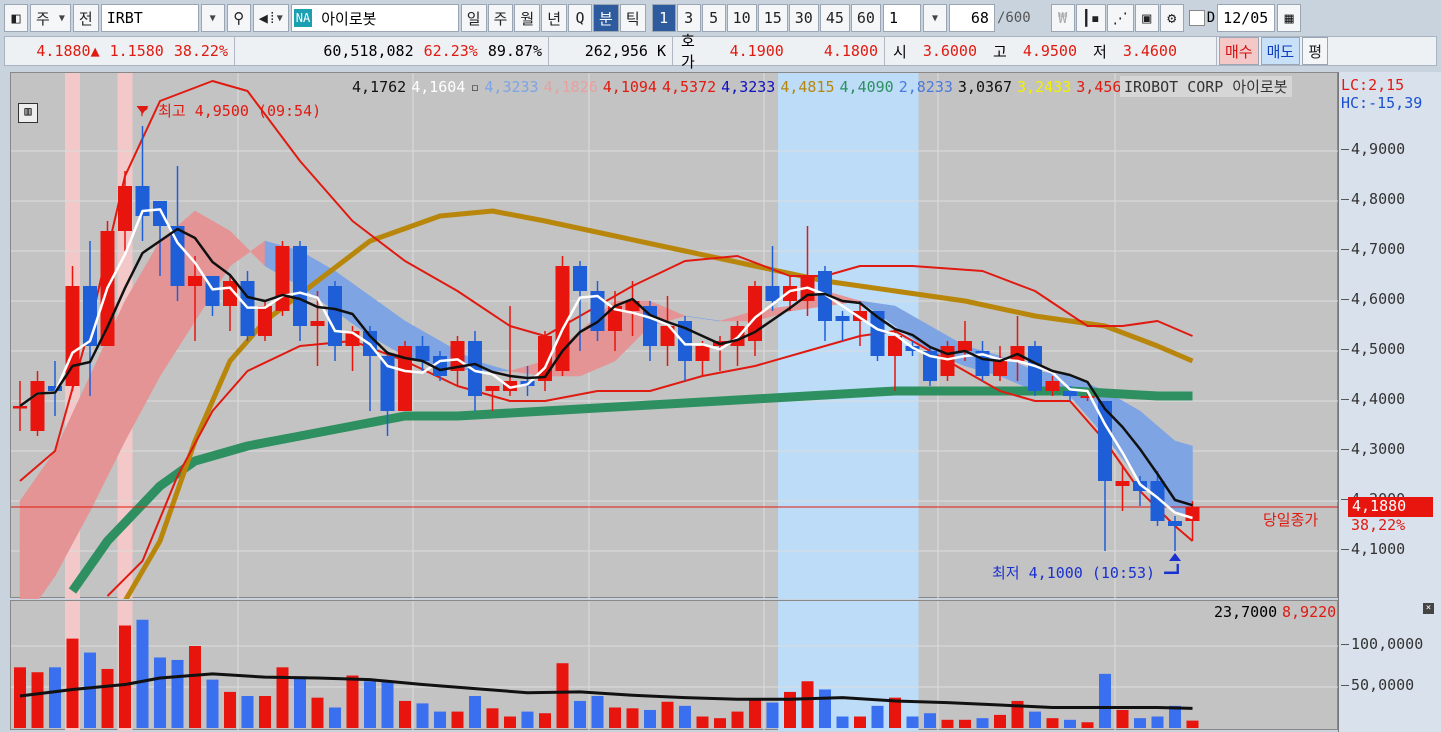  What do you see at coordinates (473, 18) in the screenshot?
I see `period-tab: 일` at bounding box center [473, 18].